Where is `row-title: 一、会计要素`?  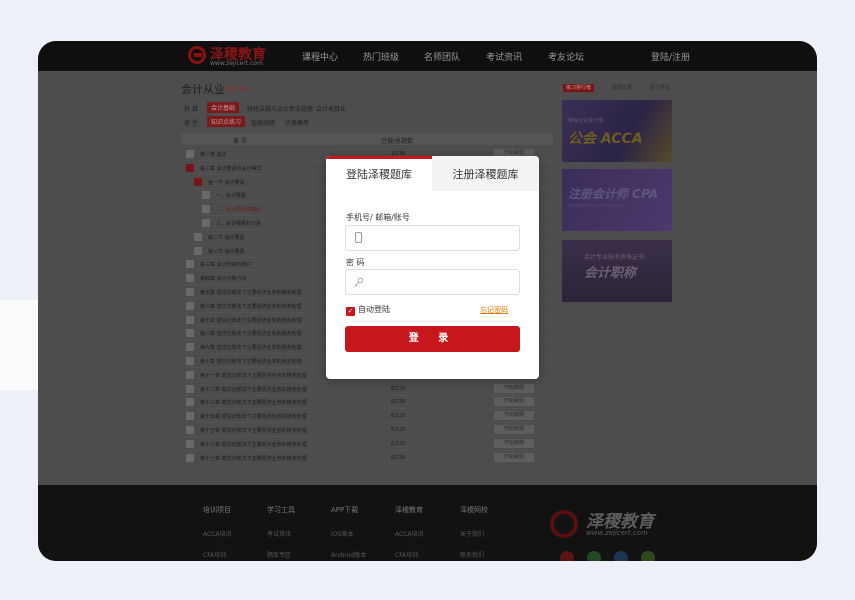 row-title: 一、会计要素 is located at coordinates (231, 196).